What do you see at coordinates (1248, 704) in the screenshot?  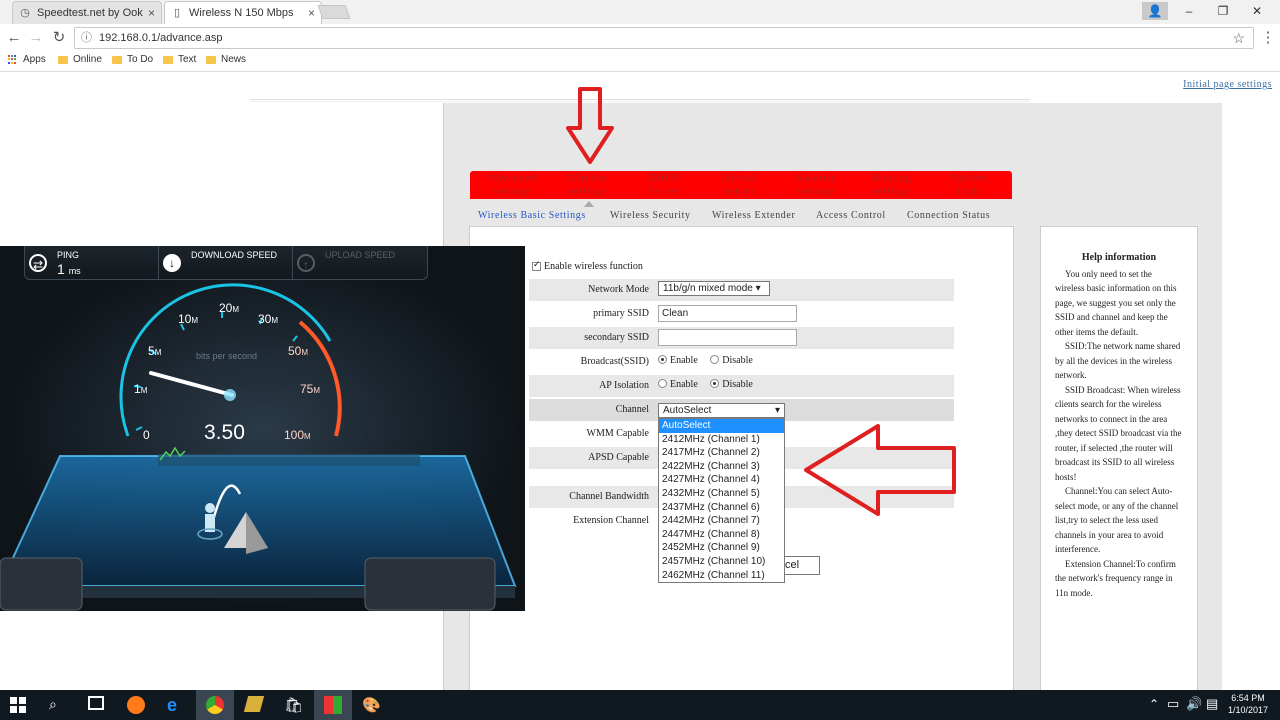 I see `clock: 6:54 PM 1/10/2017` at bounding box center [1248, 704].